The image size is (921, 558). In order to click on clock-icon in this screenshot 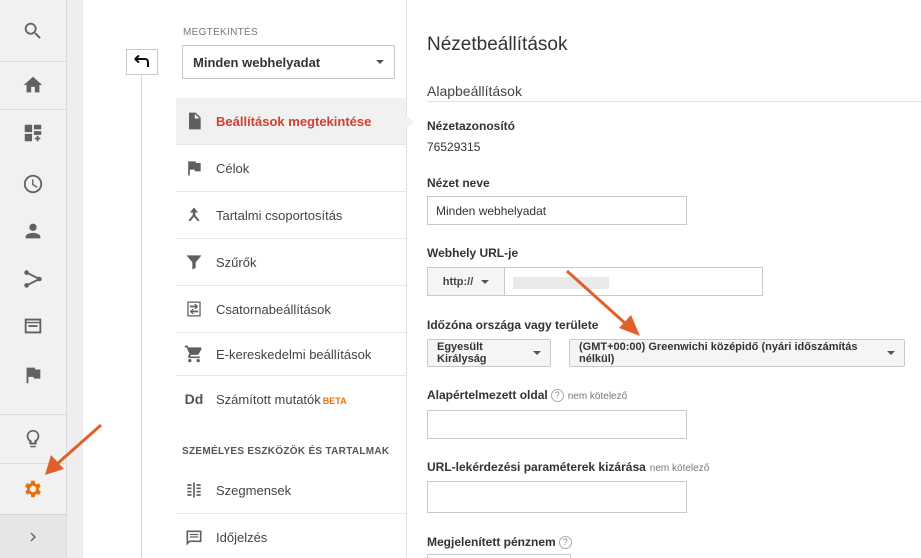, I will do `click(33, 184)`.